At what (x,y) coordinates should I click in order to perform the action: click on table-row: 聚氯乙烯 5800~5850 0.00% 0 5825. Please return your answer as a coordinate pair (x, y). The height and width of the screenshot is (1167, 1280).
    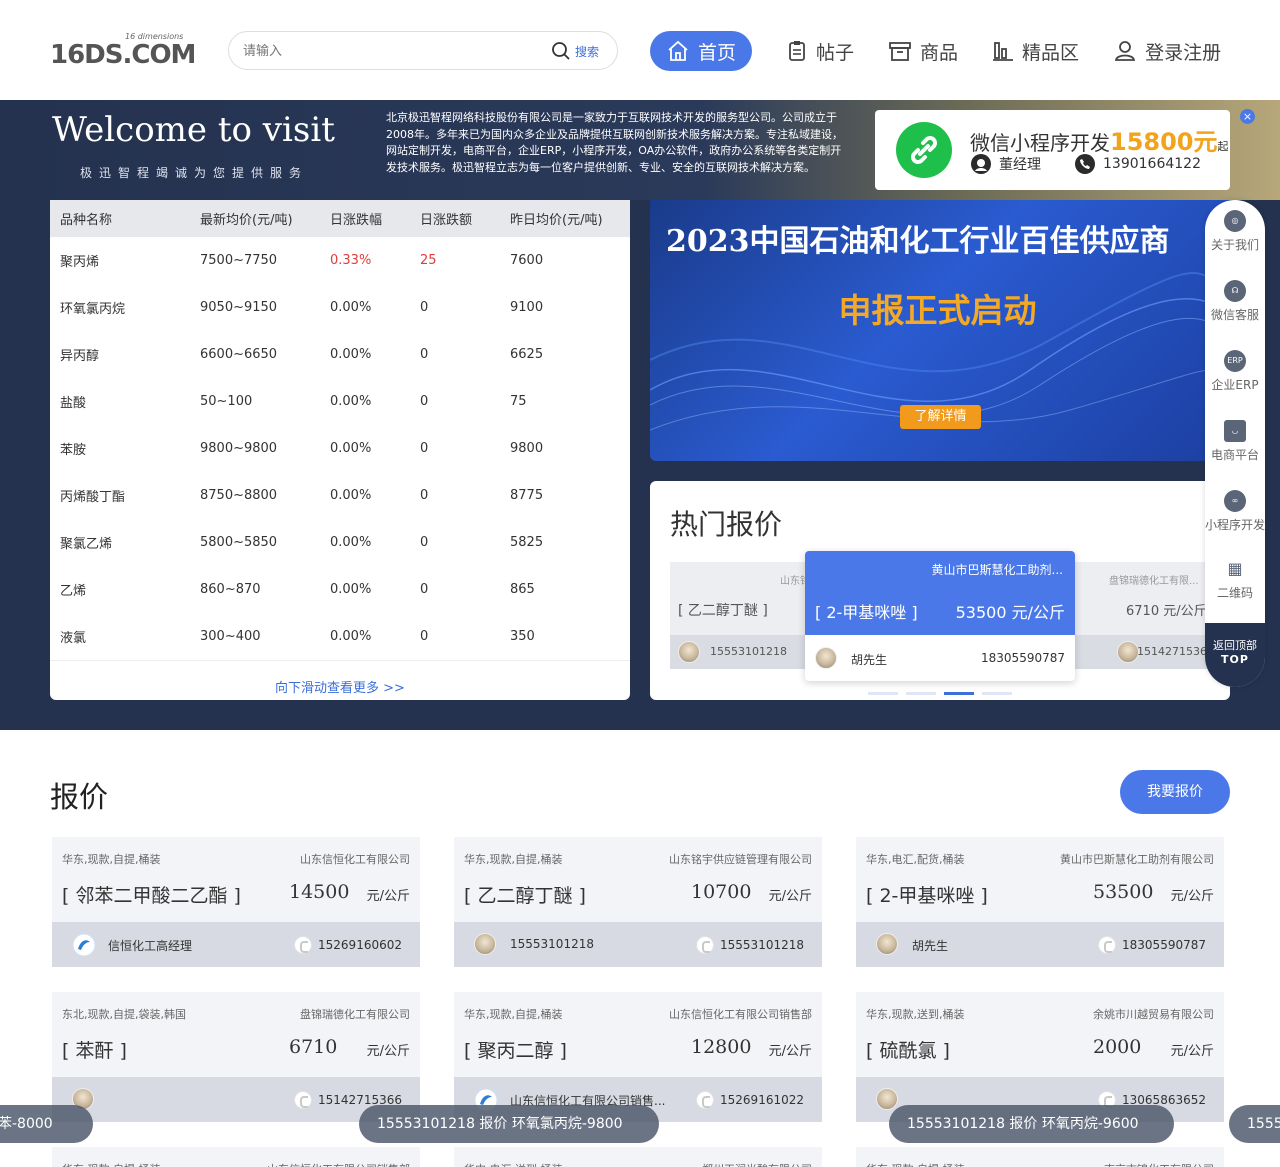
    Looking at the image, I should click on (340, 542).